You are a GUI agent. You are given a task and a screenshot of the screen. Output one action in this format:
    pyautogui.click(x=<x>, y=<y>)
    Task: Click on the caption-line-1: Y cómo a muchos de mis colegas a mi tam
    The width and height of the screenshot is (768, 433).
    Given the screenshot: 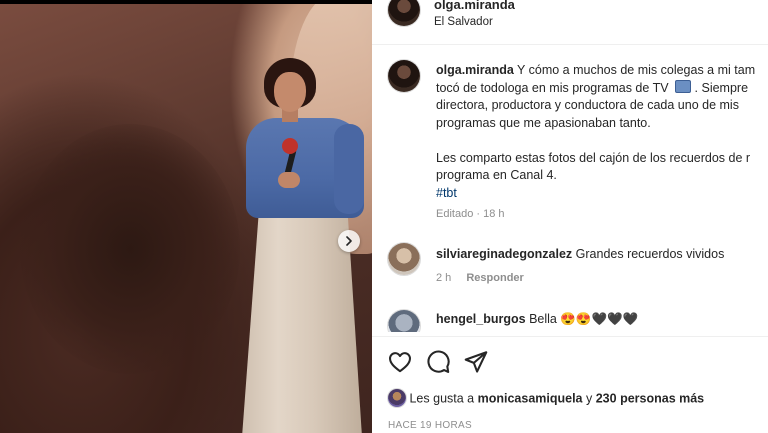 What is the action you would take?
    pyautogui.click(x=636, y=70)
    